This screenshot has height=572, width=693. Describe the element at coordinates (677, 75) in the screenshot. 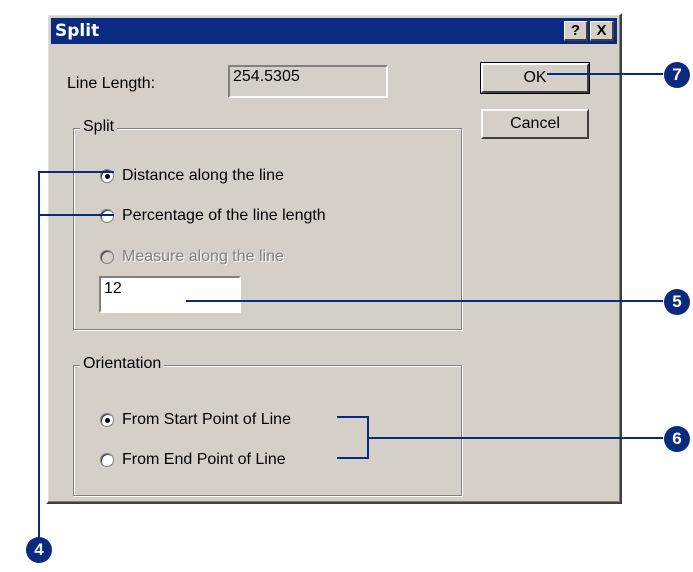

I see `callout-badge-7: 7` at that location.